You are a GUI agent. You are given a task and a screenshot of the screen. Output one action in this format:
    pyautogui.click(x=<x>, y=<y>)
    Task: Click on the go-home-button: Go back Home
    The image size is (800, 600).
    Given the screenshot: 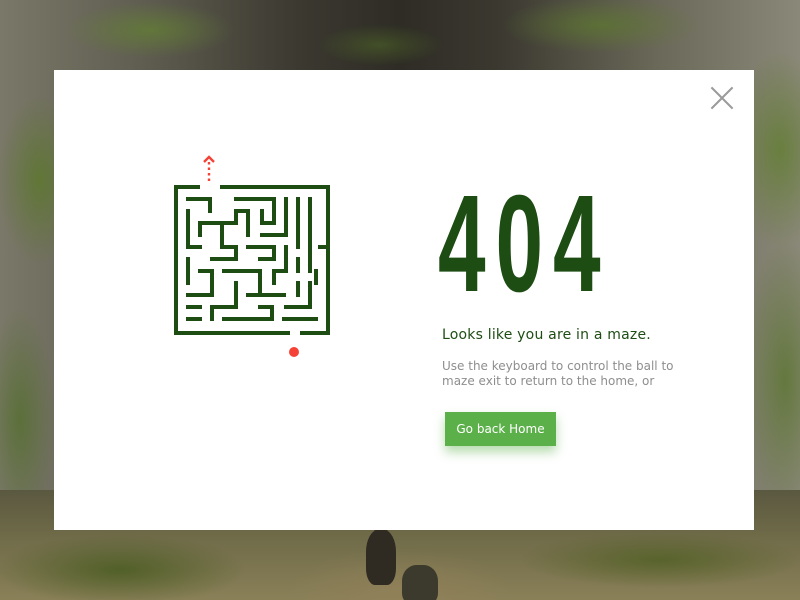 What is the action you would take?
    pyautogui.click(x=500, y=429)
    